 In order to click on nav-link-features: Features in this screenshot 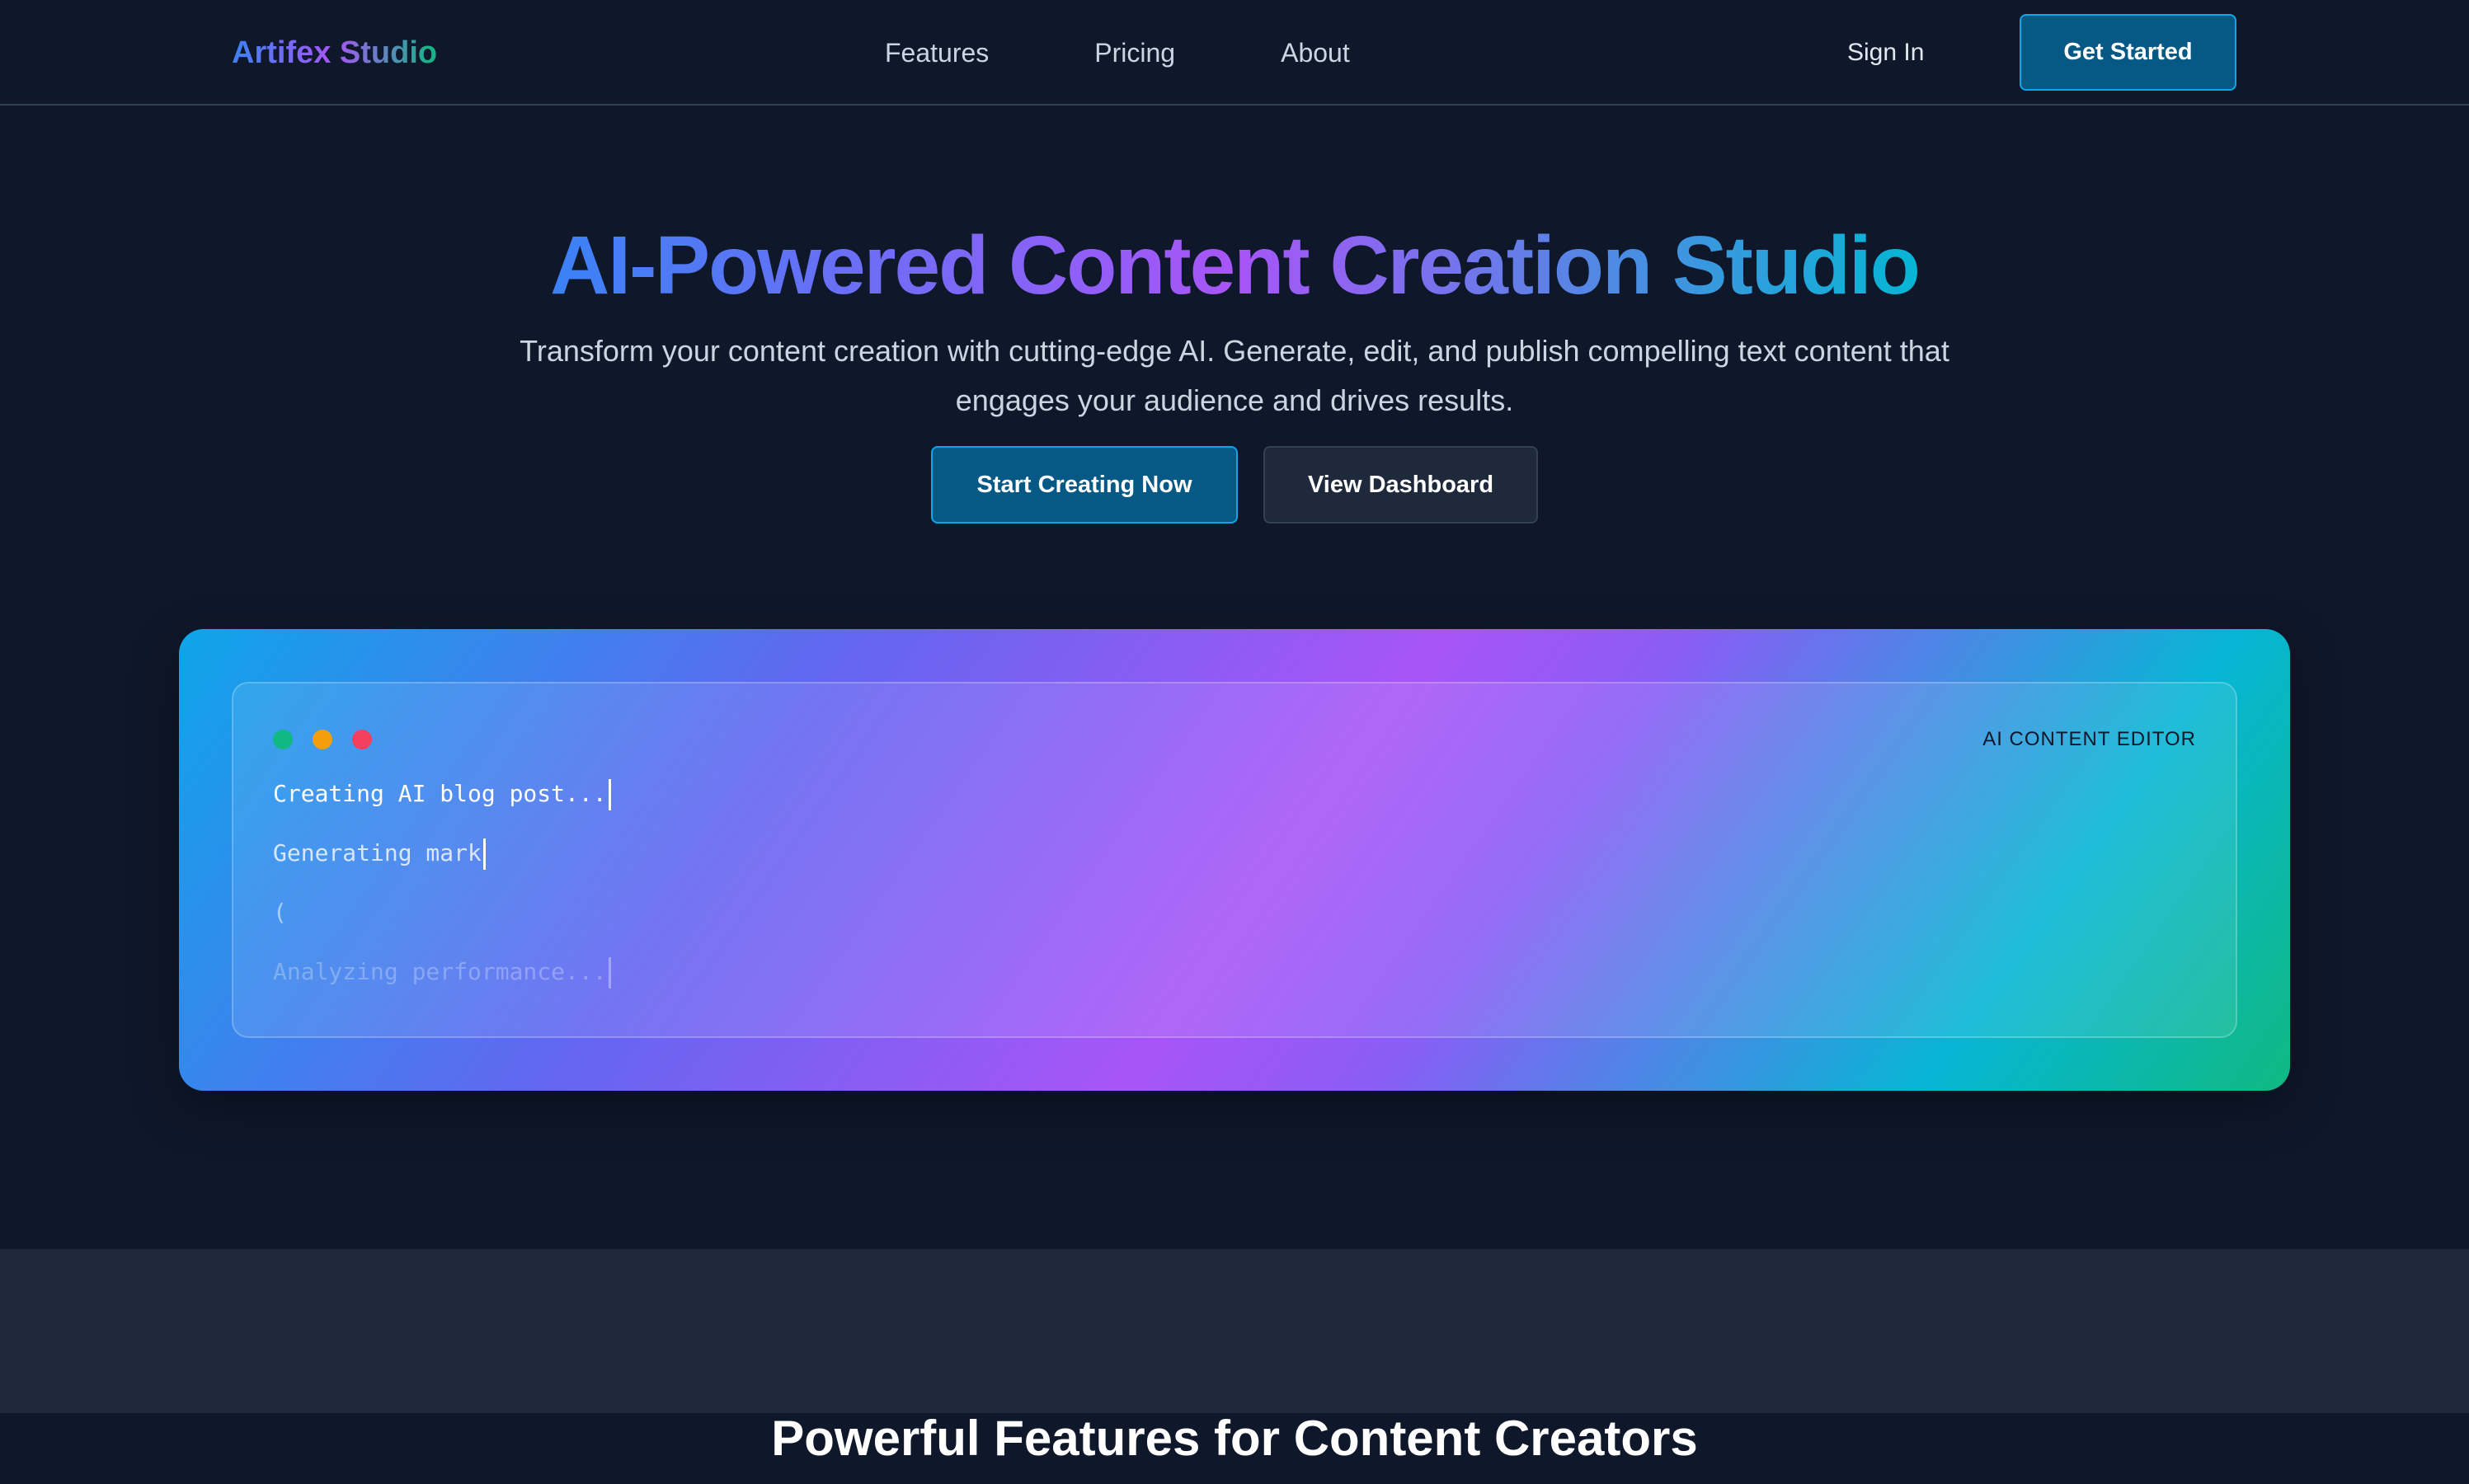, I will do `click(937, 53)`.